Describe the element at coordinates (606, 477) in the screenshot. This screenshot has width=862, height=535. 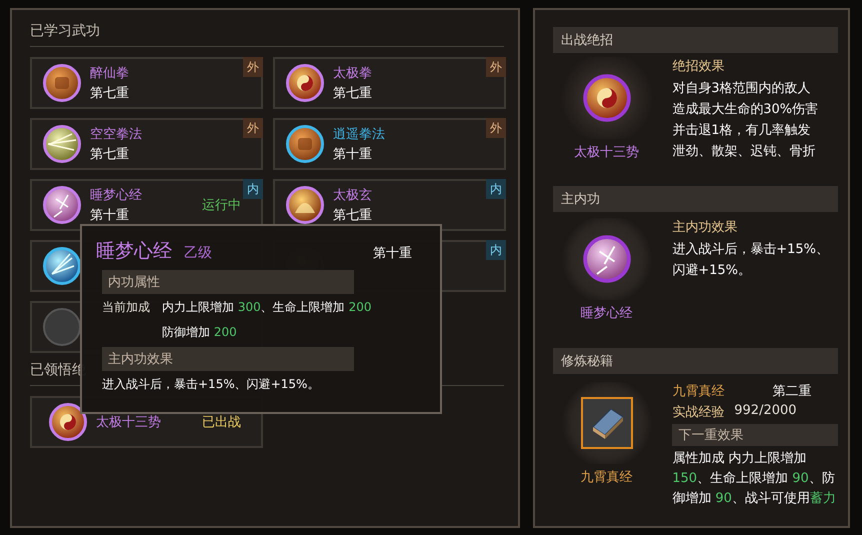
I see `book-name: 九霄真经` at that location.